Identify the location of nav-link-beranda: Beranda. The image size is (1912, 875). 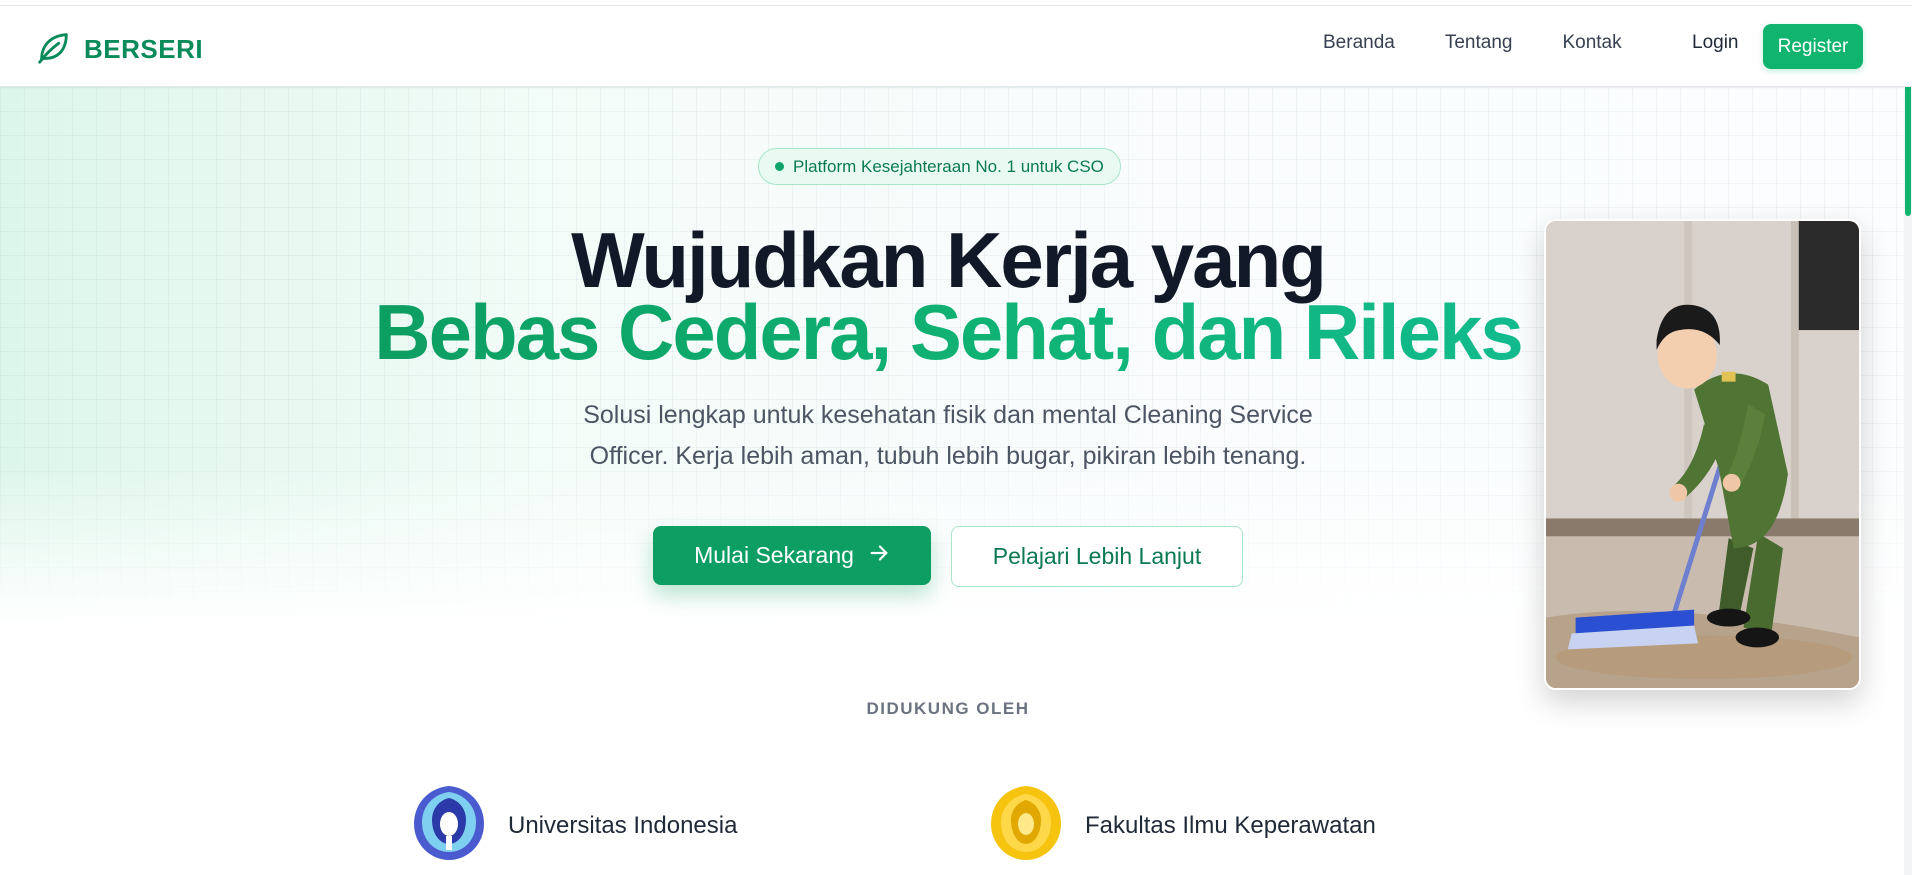
(1359, 43).